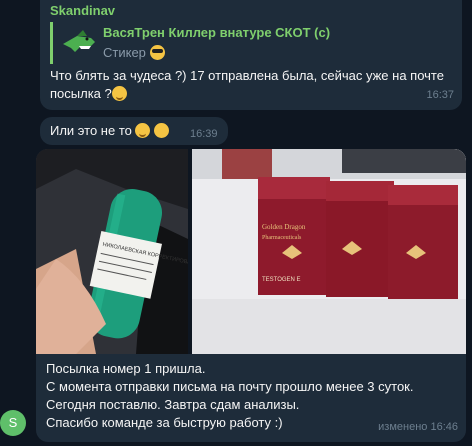 The height and width of the screenshot is (446, 472). Describe the element at coordinates (440, 95) in the screenshot. I see `message-time: 16:37` at that location.